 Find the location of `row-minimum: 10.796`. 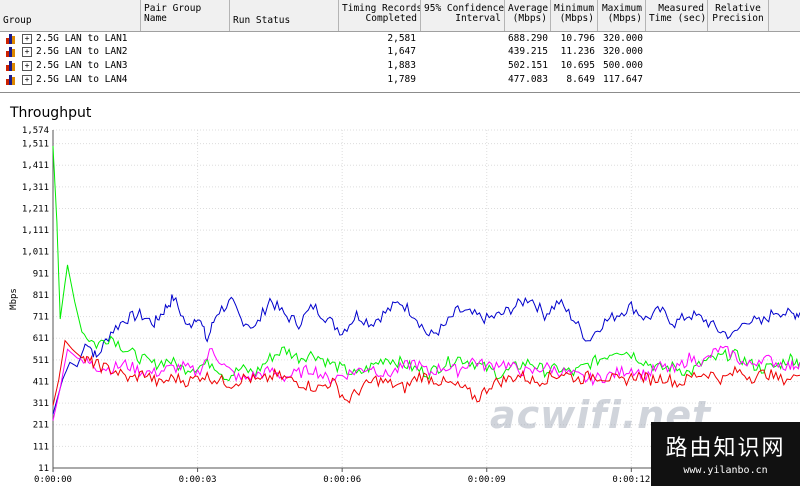

row-minimum: 10.796 is located at coordinates (577, 38).